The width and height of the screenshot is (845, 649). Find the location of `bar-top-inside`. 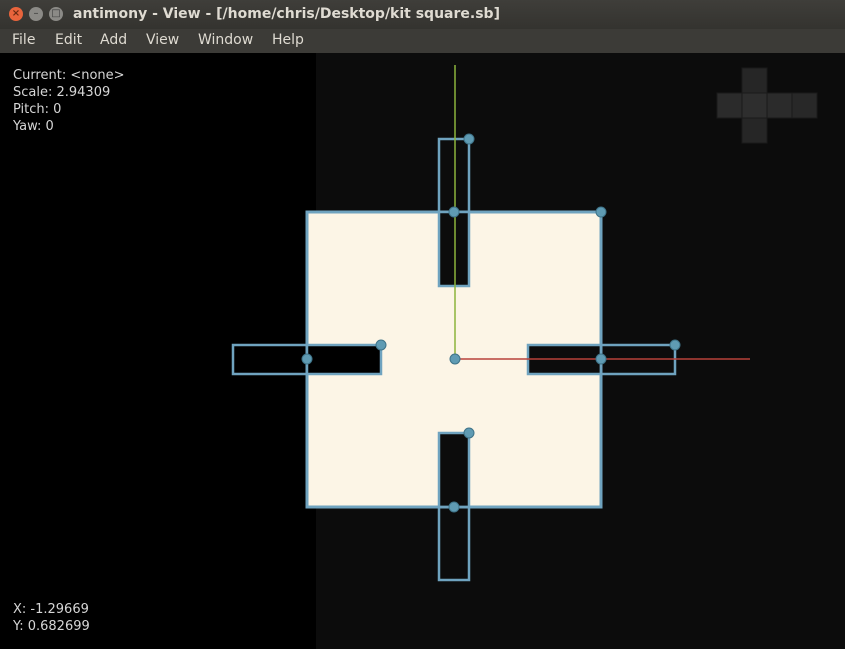

bar-top-inside is located at coordinates (454, 249).